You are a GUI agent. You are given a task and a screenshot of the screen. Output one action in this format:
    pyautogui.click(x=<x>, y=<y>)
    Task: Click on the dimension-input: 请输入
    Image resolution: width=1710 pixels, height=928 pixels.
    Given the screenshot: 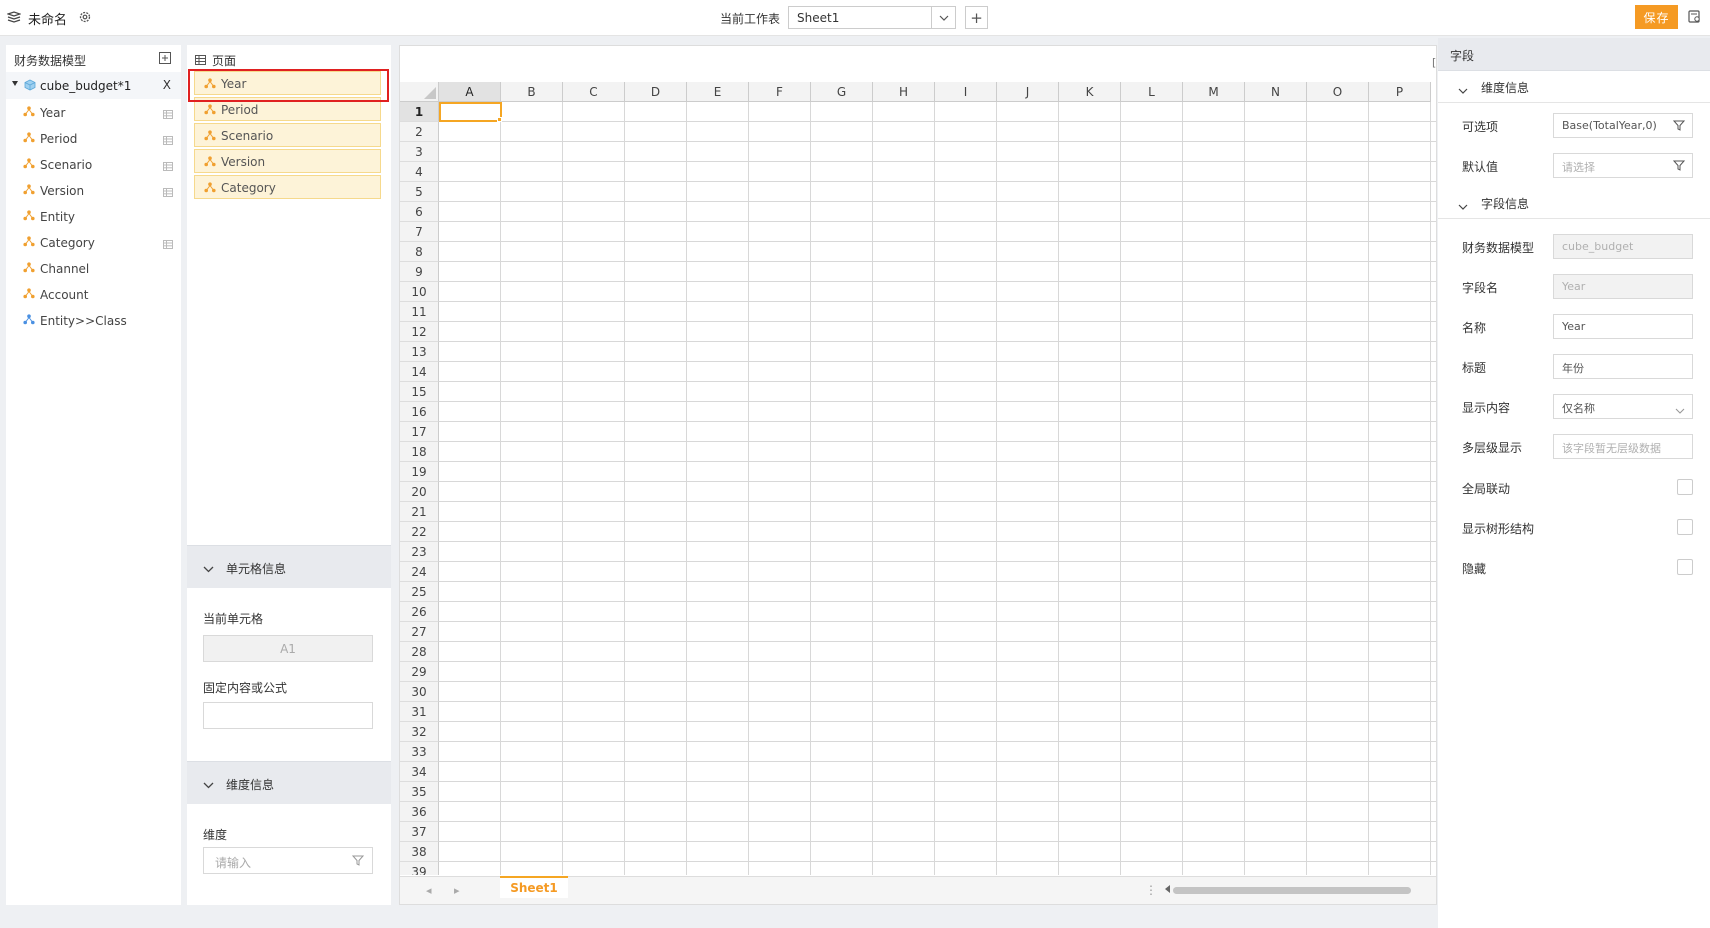 What is the action you would take?
    pyautogui.click(x=288, y=860)
    